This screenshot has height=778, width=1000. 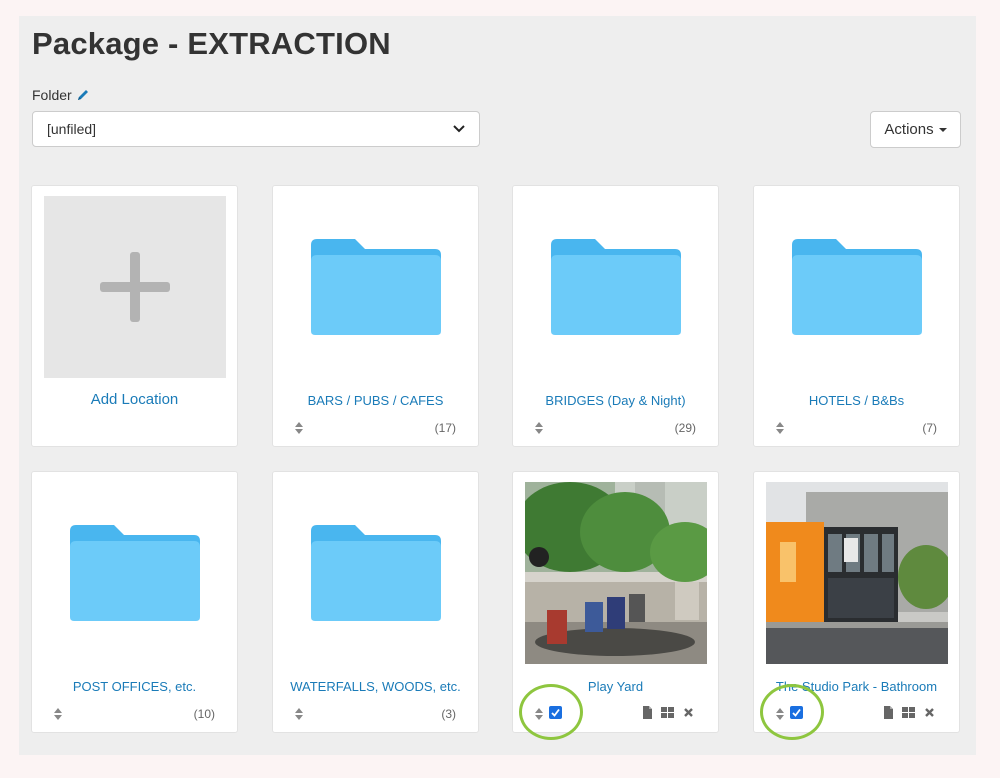 What do you see at coordinates (615, 400) in the screenshot?
I see `folder-title: BRIDGES (Day & Night)` at bounding box center [615, 400].